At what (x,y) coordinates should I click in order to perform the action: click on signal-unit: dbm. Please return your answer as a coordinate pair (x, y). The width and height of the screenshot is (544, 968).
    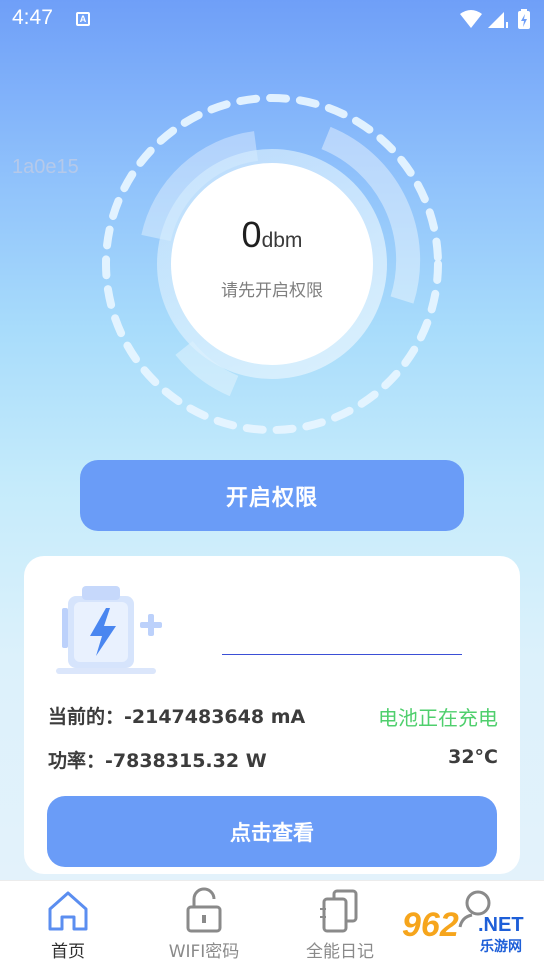
    Looking at the image, I should click on (282, 240).